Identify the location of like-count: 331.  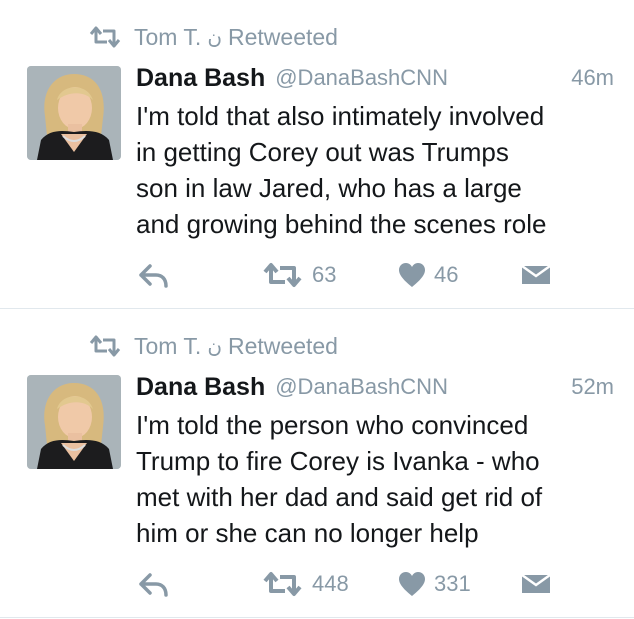
(452, 583).